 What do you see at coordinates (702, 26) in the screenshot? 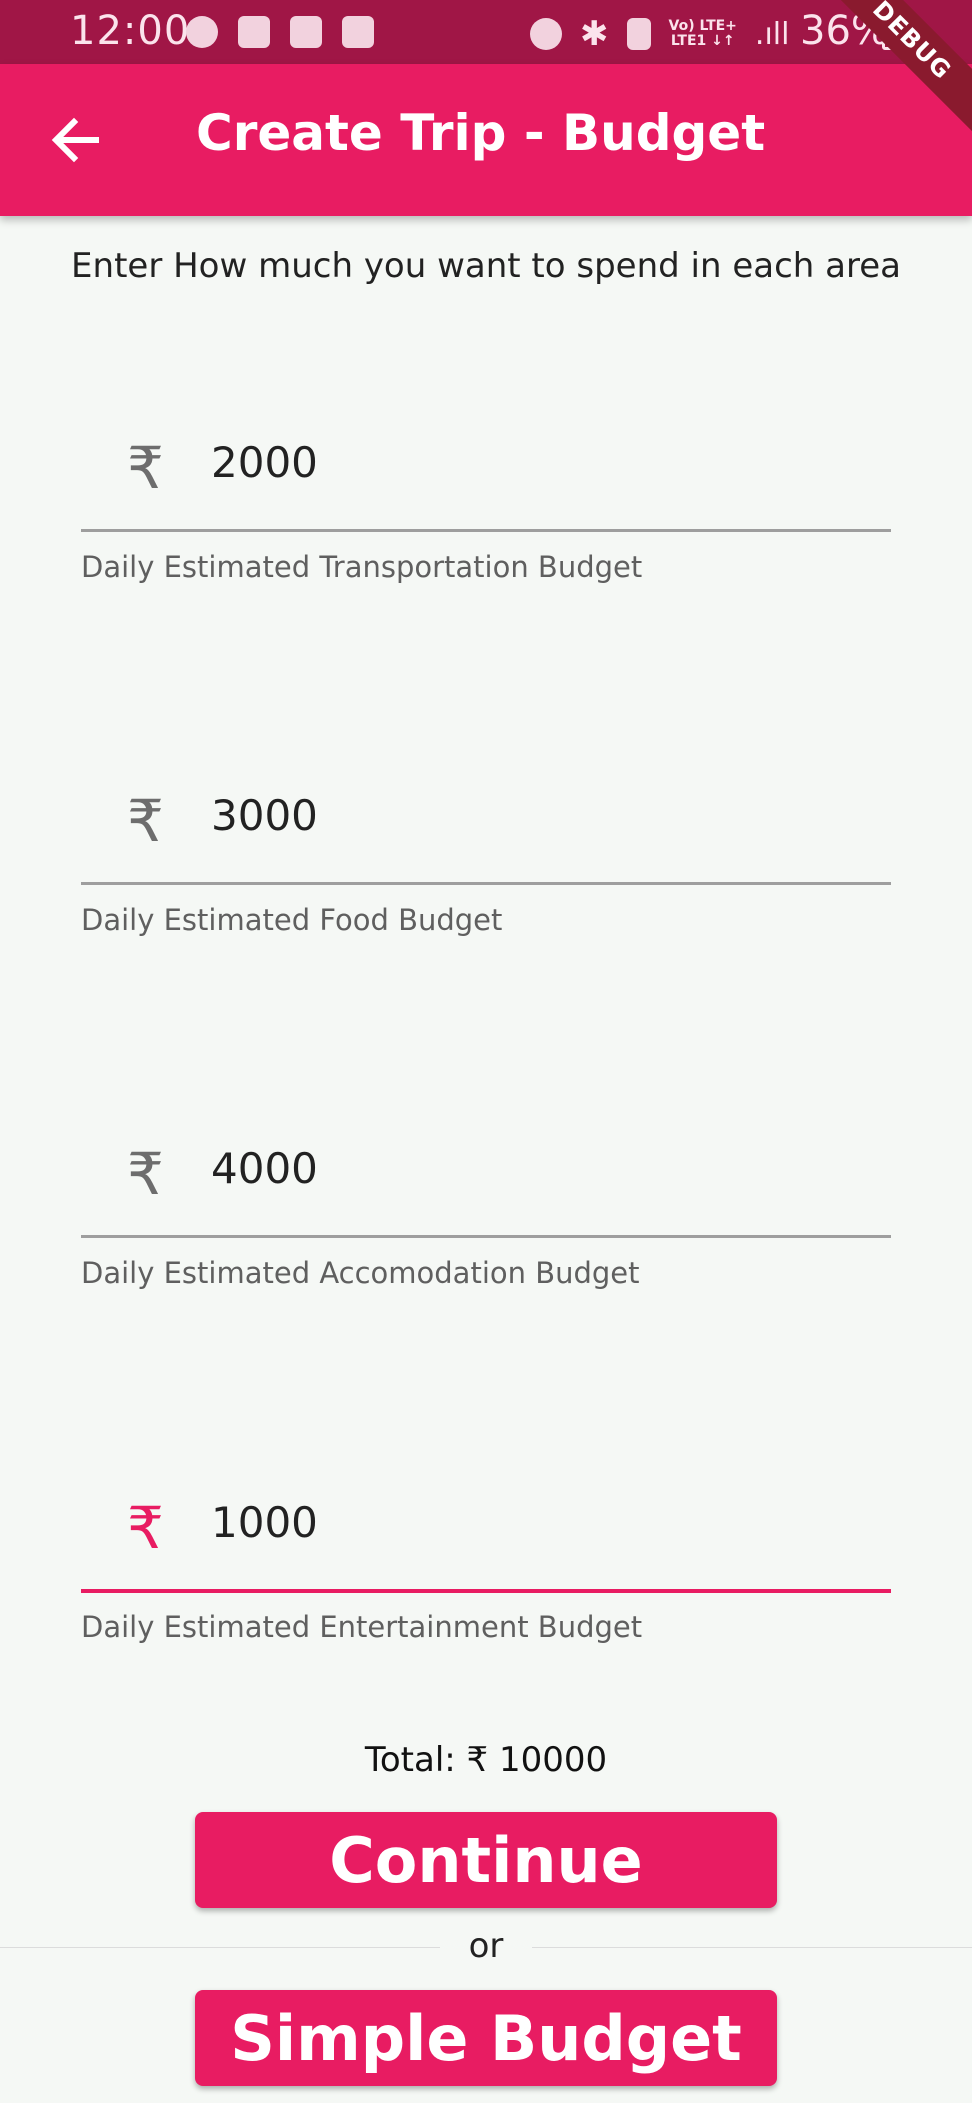
I see `network-line-1: Vo) LTE+` at bounding box center [702, 26].